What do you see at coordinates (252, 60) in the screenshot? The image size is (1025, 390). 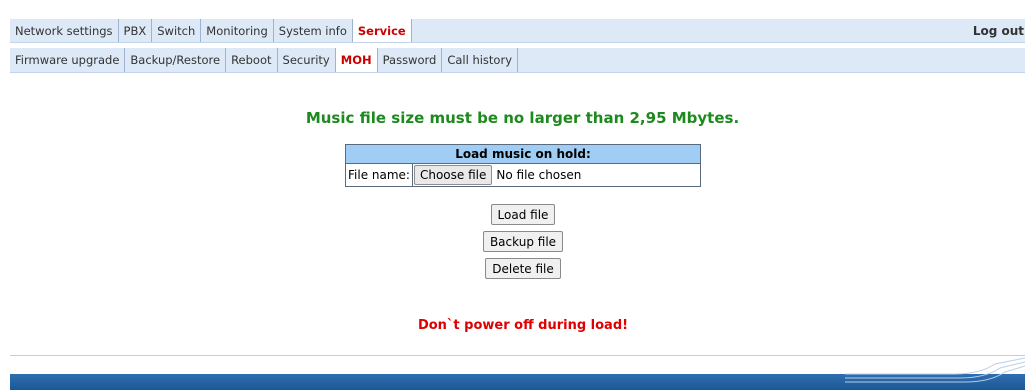 I see `tab-reboot: Reboot` at bounding box center [252, 60].